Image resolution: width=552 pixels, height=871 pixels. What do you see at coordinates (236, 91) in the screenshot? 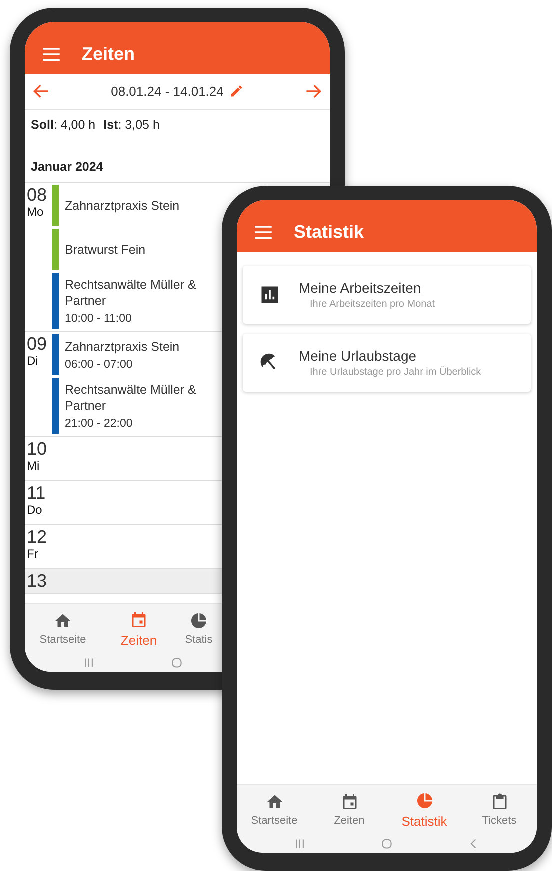
I see `pencil-icon` at bounding box center [236, 91].